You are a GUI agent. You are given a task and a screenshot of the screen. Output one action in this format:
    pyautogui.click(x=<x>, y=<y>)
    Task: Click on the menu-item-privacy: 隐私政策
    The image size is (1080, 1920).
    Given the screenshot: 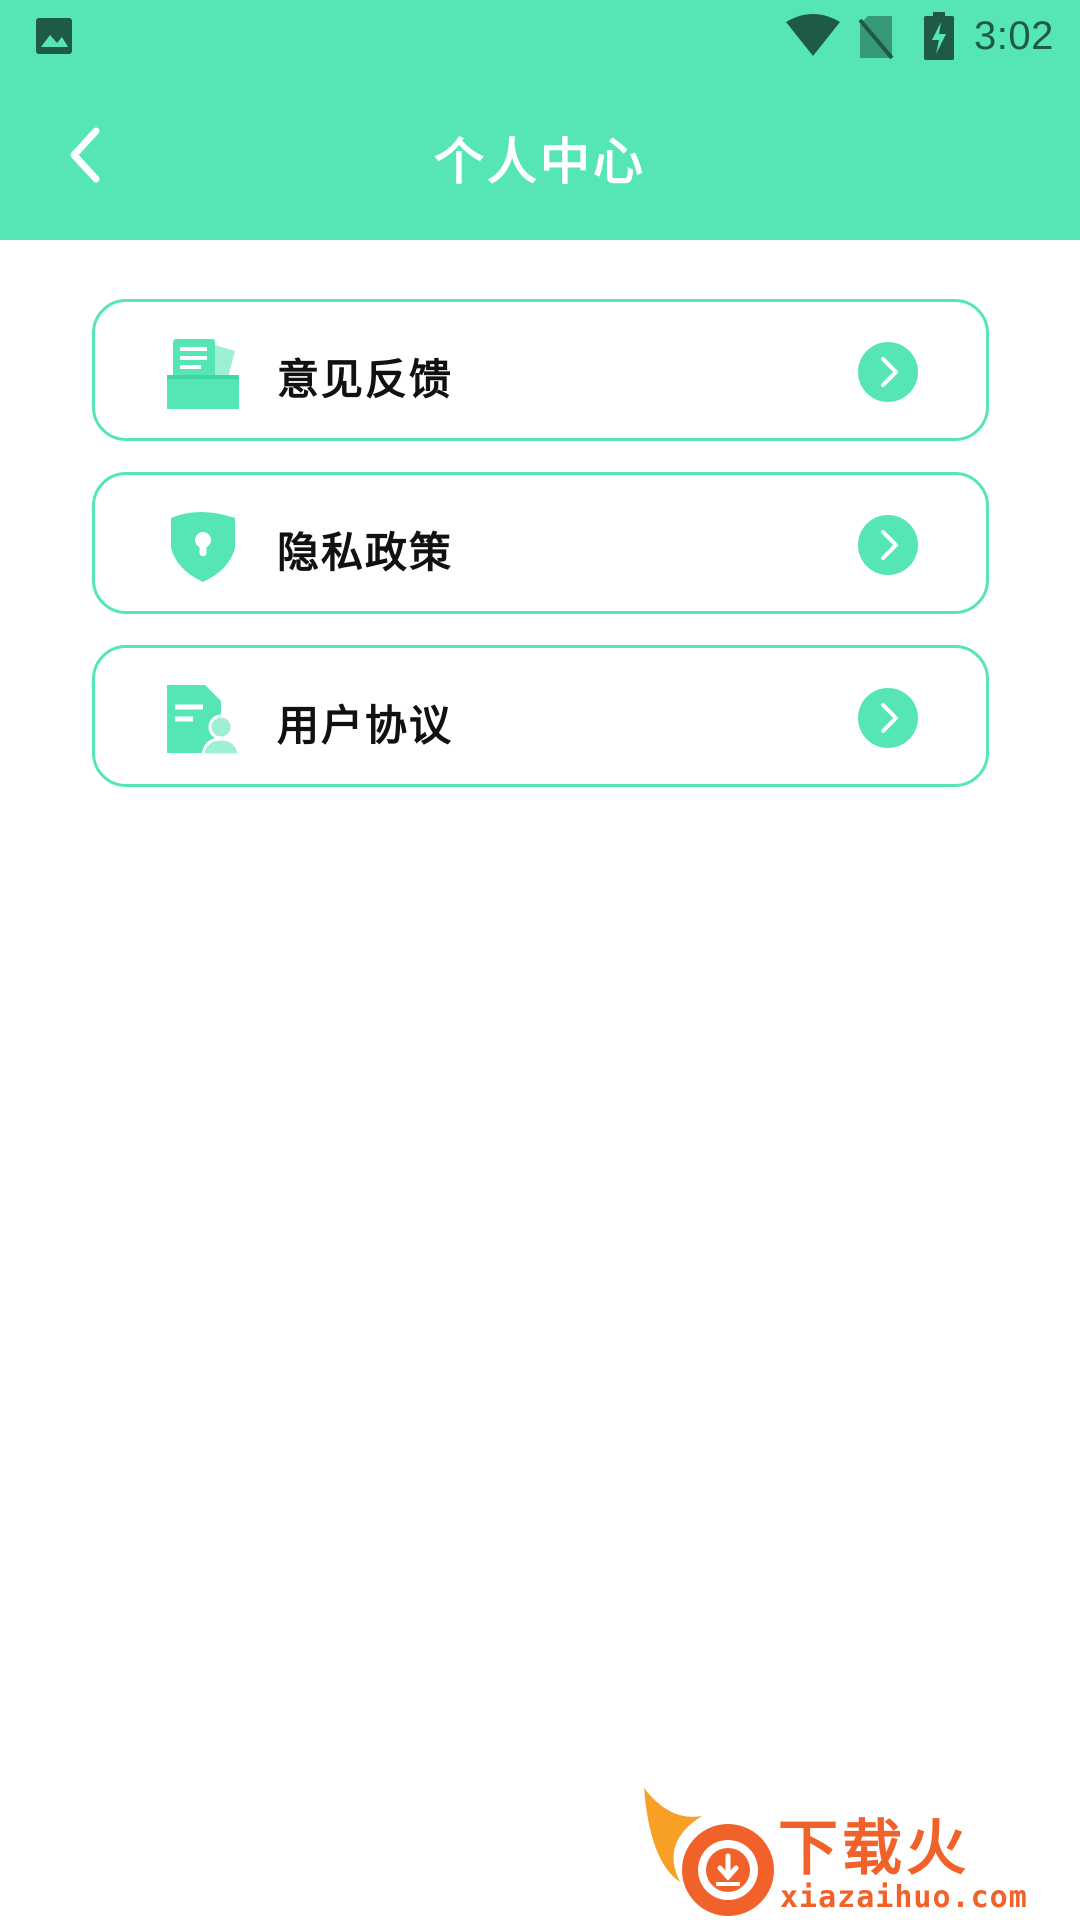 What is the action you would take?
    pyautogui.click(x=540, y=543)
    